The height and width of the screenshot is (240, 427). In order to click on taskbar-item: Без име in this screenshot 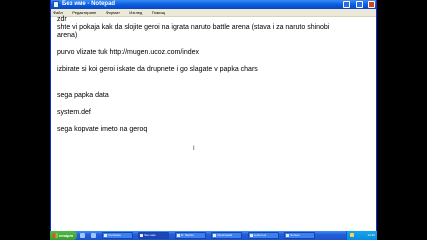, I will do `click(154, 235)`.